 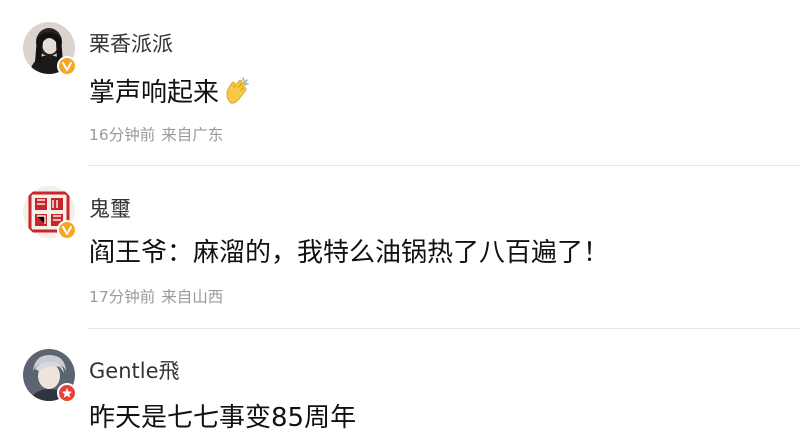 I want to click on location: 来自山西, so click(x=192, y=297).